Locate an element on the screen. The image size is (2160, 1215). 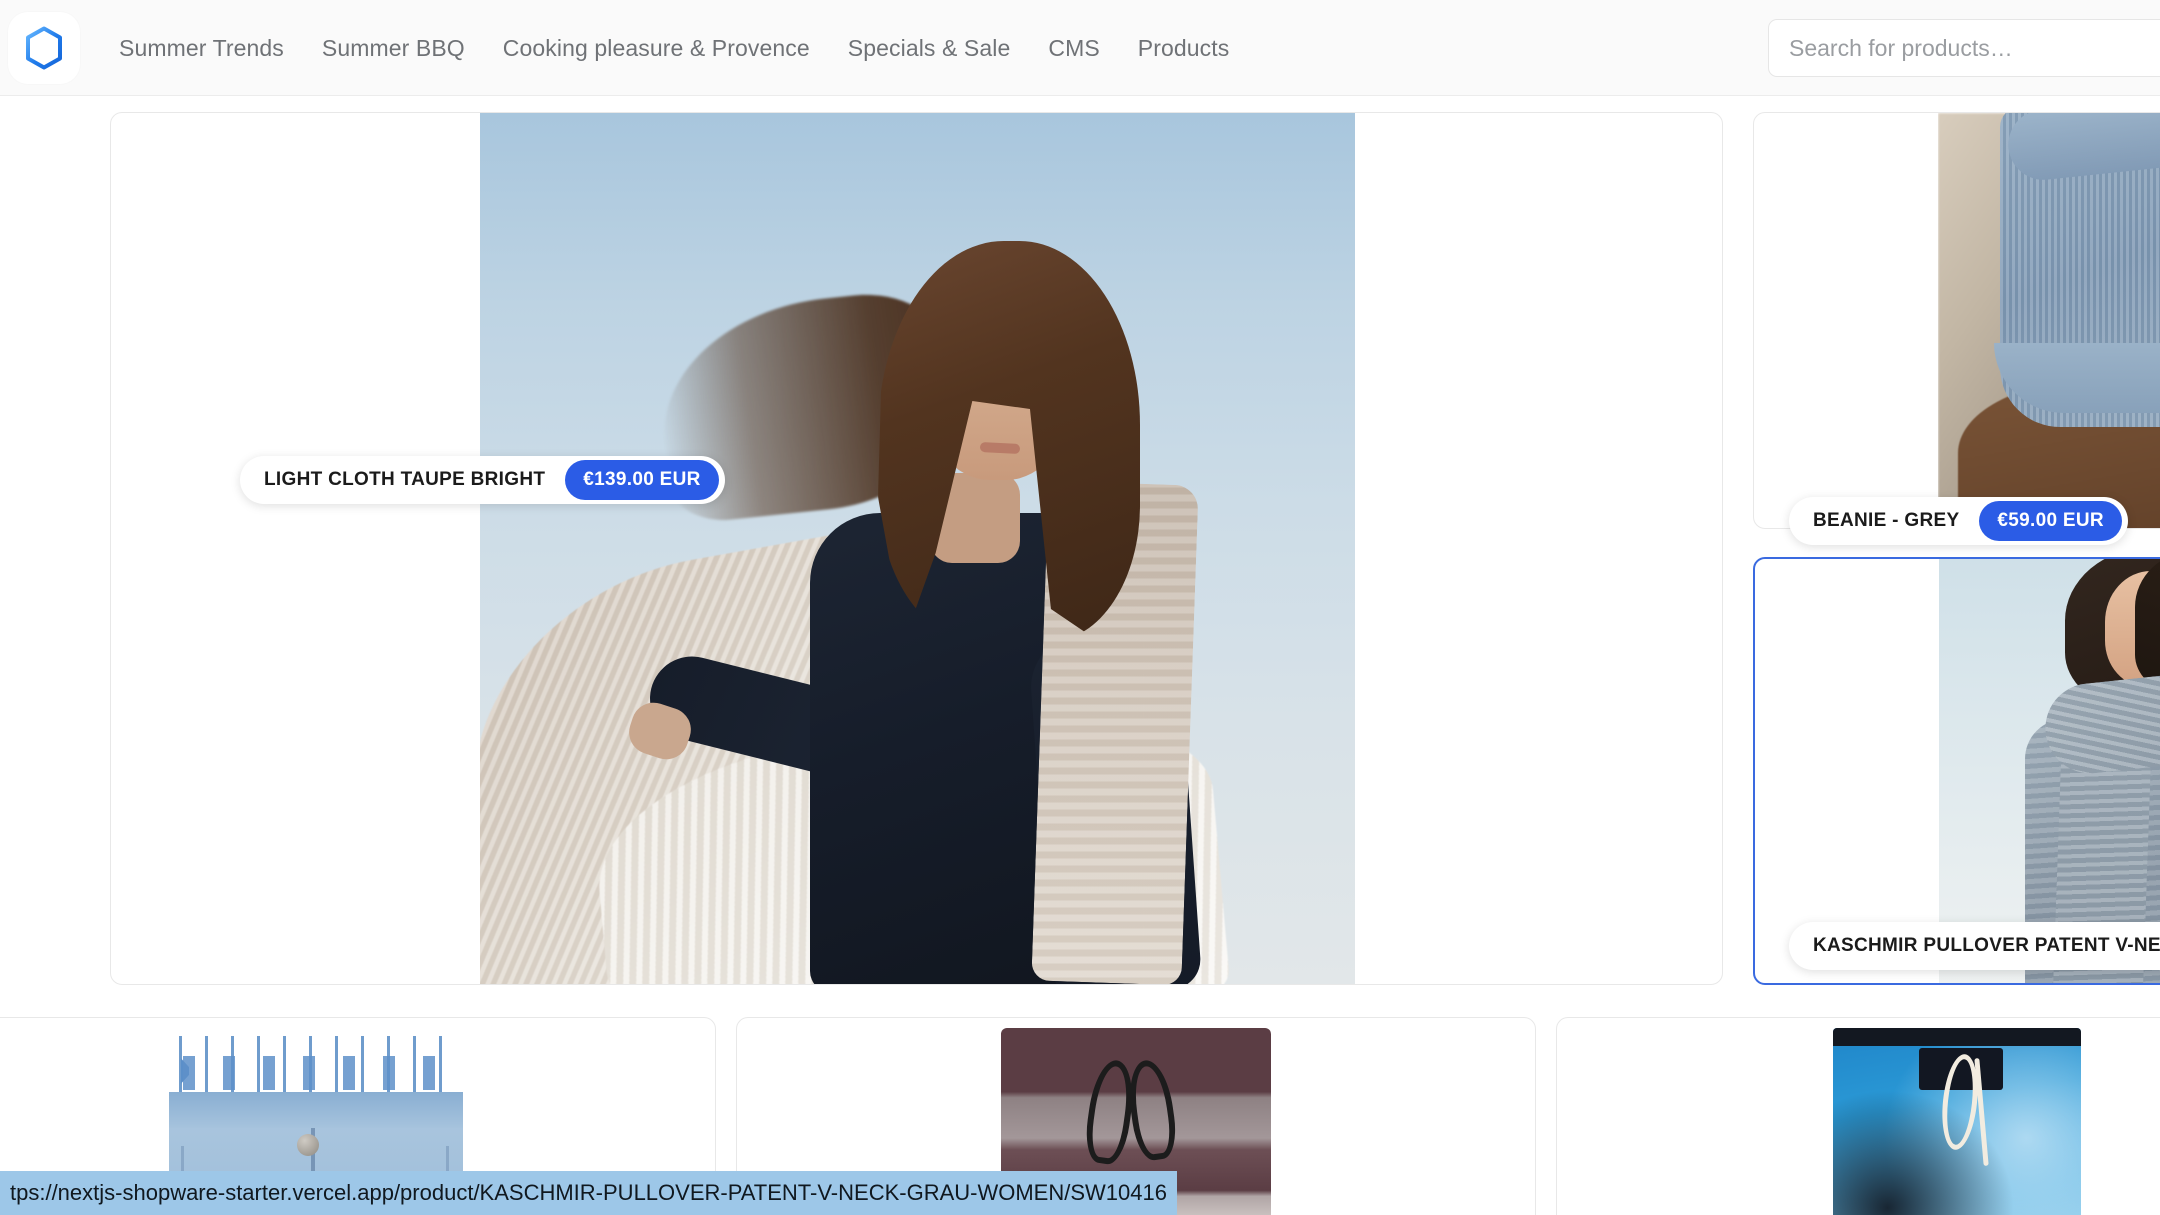
model-lips is located at coordinates (1000, 448).